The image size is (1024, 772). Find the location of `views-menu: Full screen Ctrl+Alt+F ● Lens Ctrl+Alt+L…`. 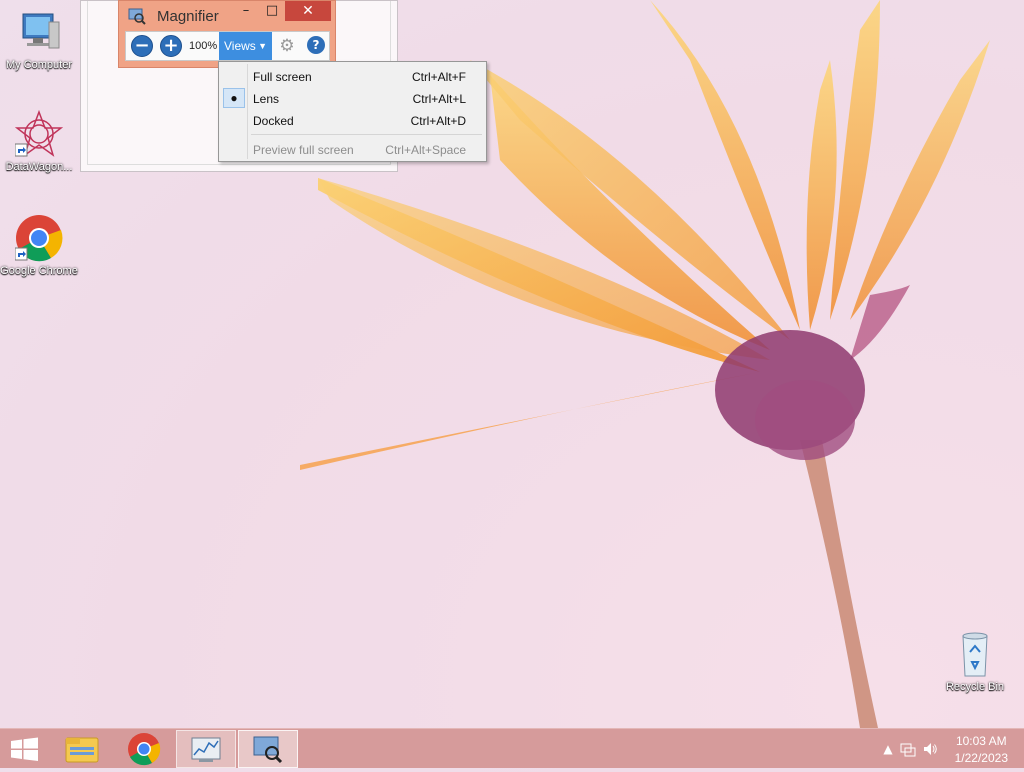

views-menu: Full screen Ctrl+Alt+F ● Lens Ctrl+Alt+L… is located at coordinates (352, 111).